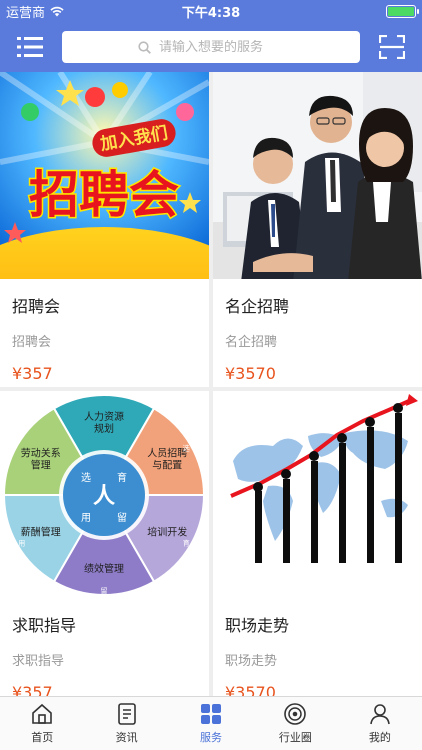 The width and height of the screenshot is (422, 750). I want to click on wheel-ring-label: 育, so click(186, 543).